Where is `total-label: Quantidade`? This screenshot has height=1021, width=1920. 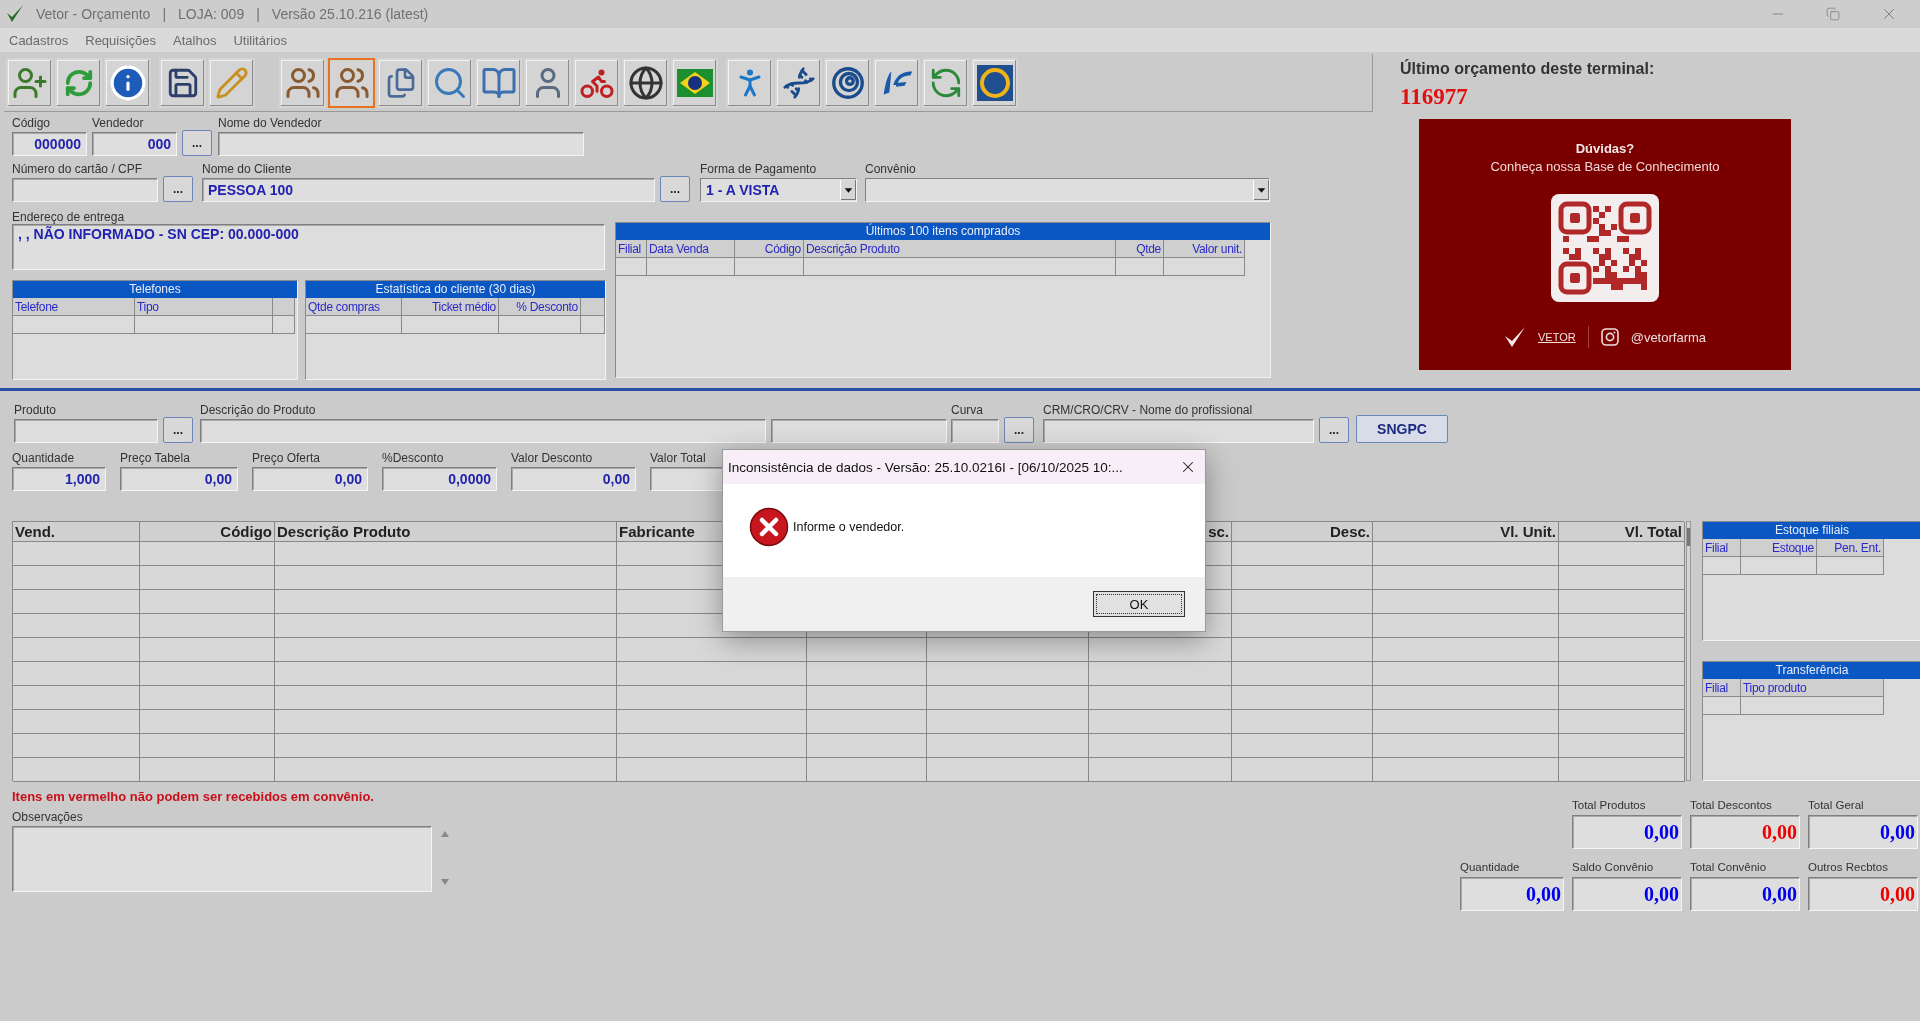 total-label: Quantidade is located at coordinates (1490, 867).